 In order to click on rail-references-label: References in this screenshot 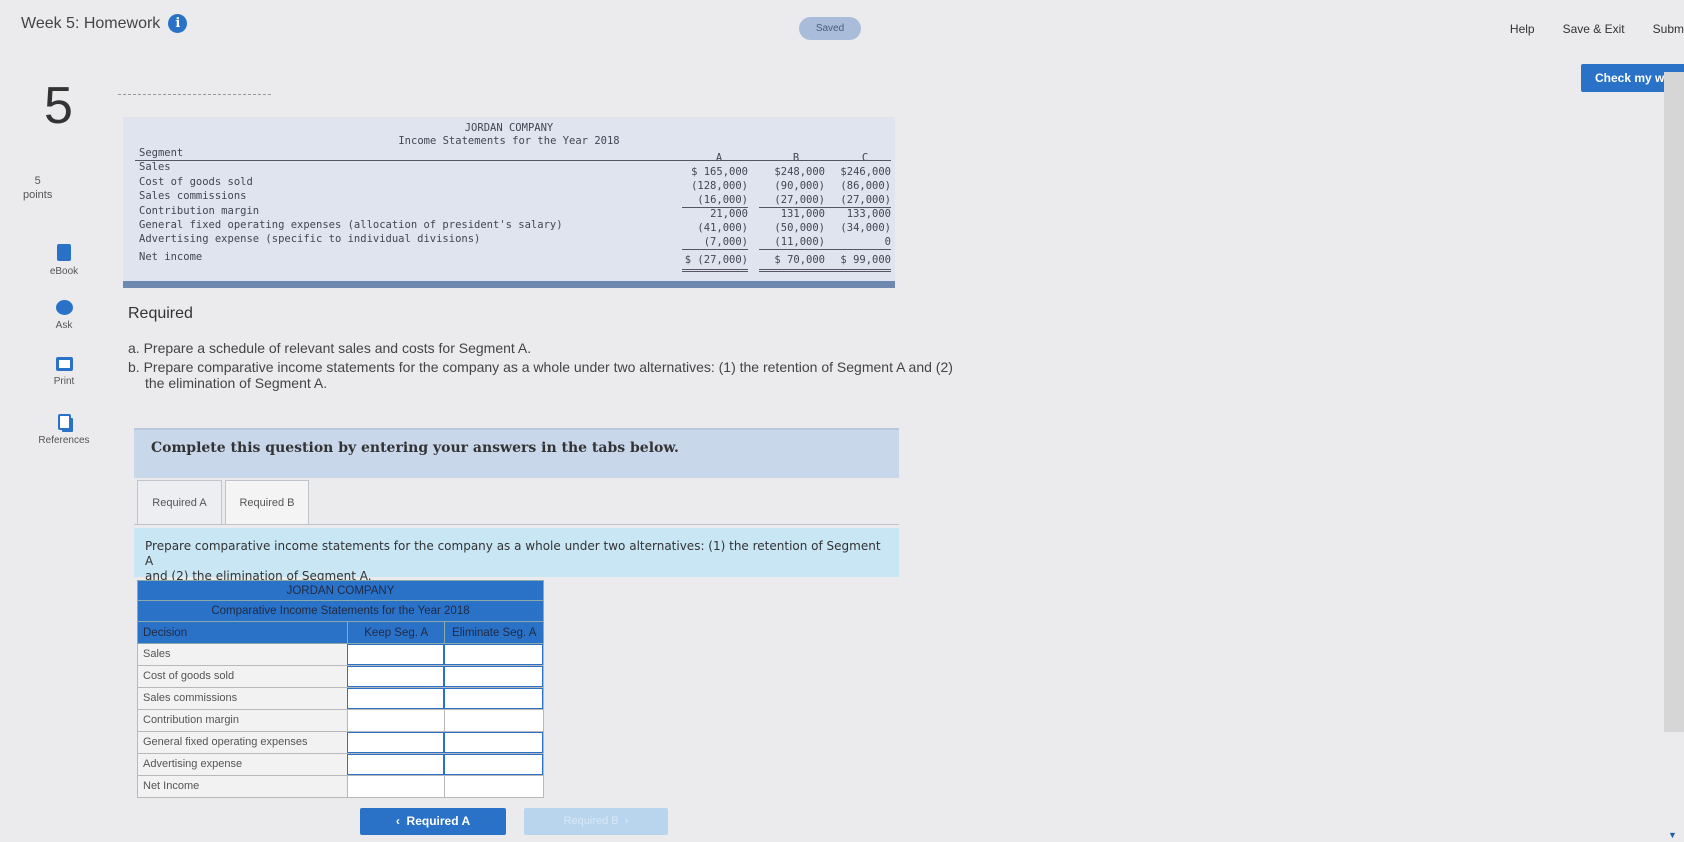, I will do `click(64, 440)`.